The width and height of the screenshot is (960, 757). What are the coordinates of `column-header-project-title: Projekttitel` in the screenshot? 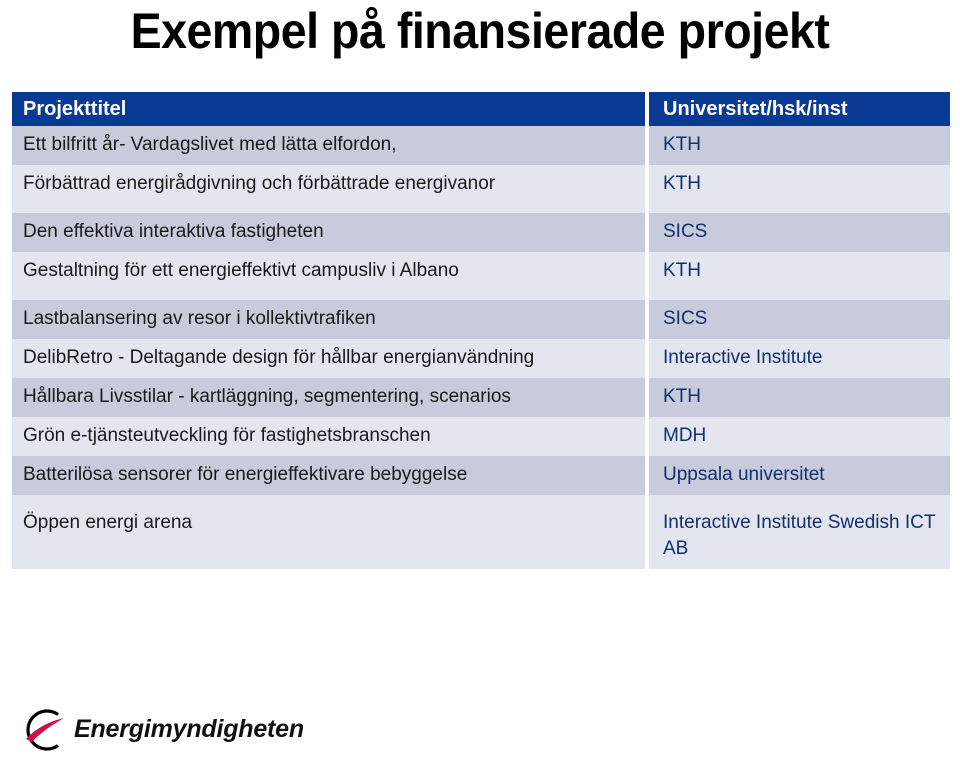 It's located at (328, 109).